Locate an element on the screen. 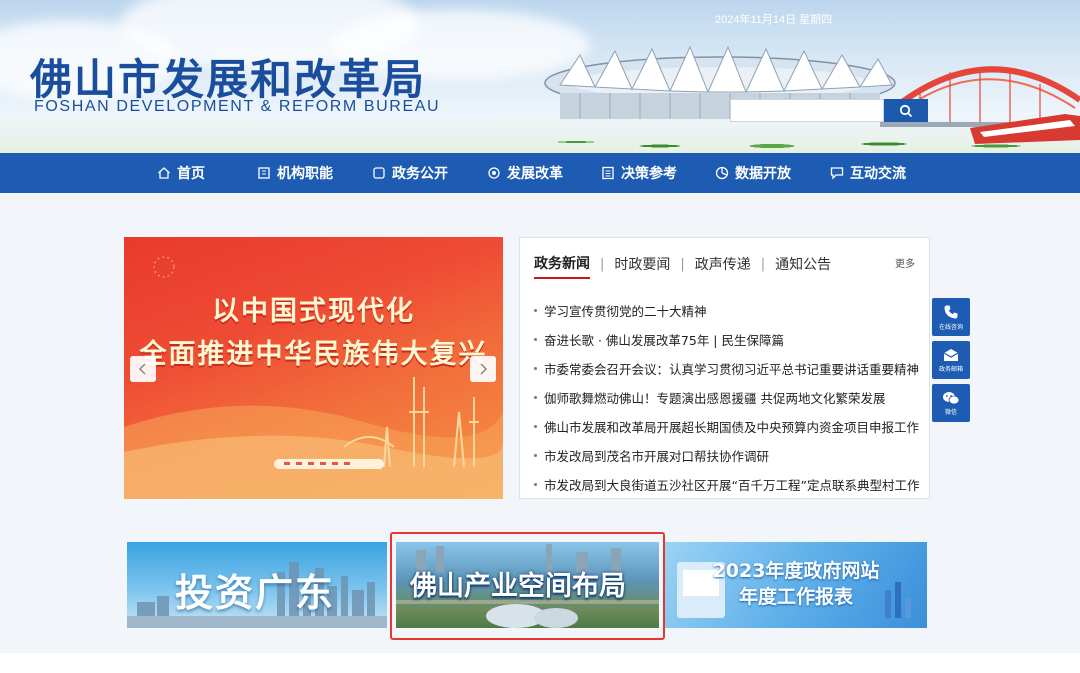 This screenshot has height=673, width=1080. nav-item-open-data: 数据开放 is located at coordinates (753, 173).